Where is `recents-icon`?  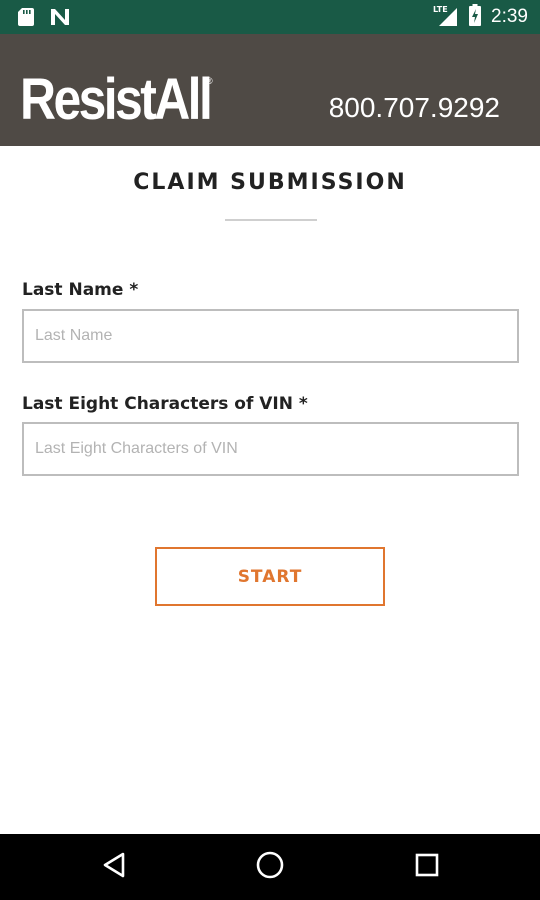 recents-icon is located at coordinates (427, 867).